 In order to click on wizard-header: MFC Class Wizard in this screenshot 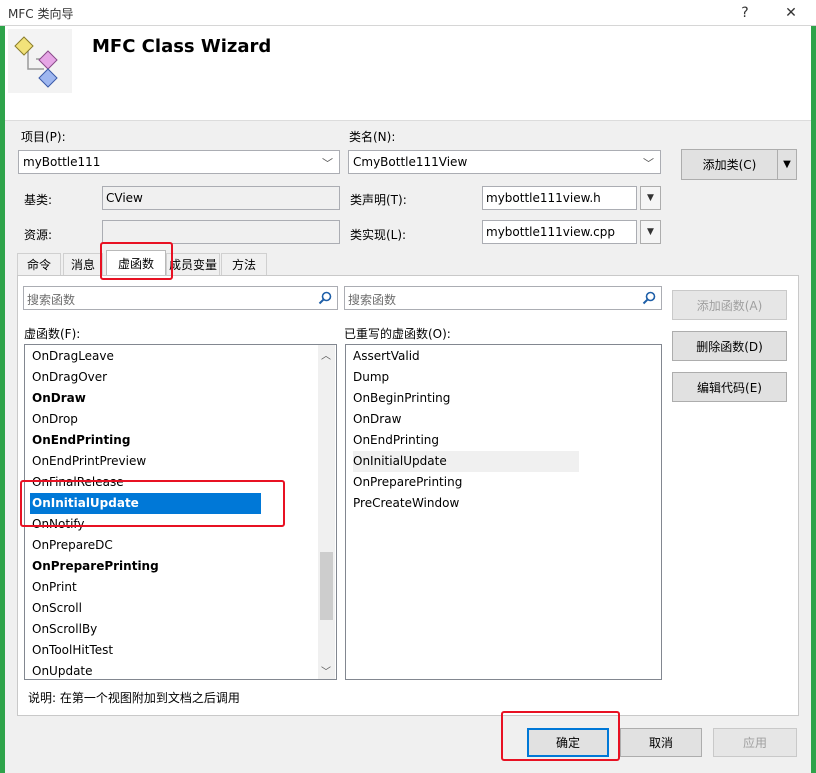, I will do `click(408, 73)`.